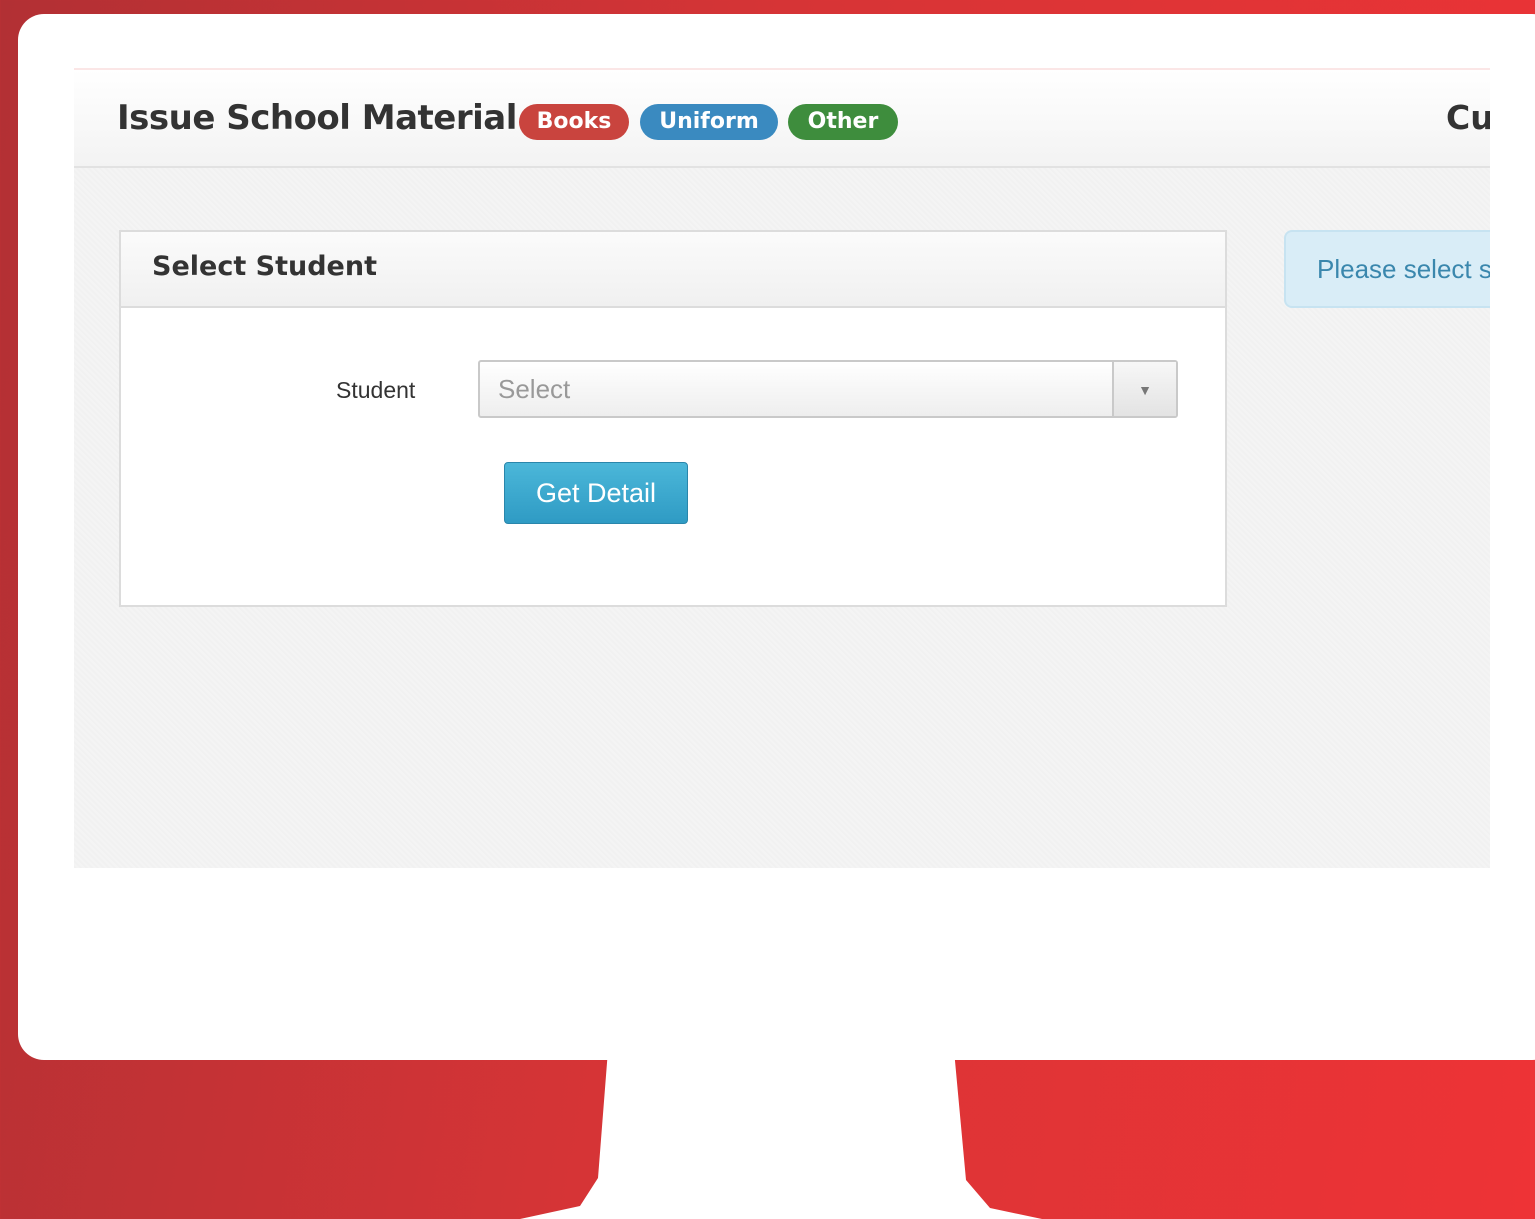 Image resolution: width=1535 pixels, height=1219 pixels. Describe the element at coordinates (376, 390) in the screenshot. I see `student-label: Student` at that location.